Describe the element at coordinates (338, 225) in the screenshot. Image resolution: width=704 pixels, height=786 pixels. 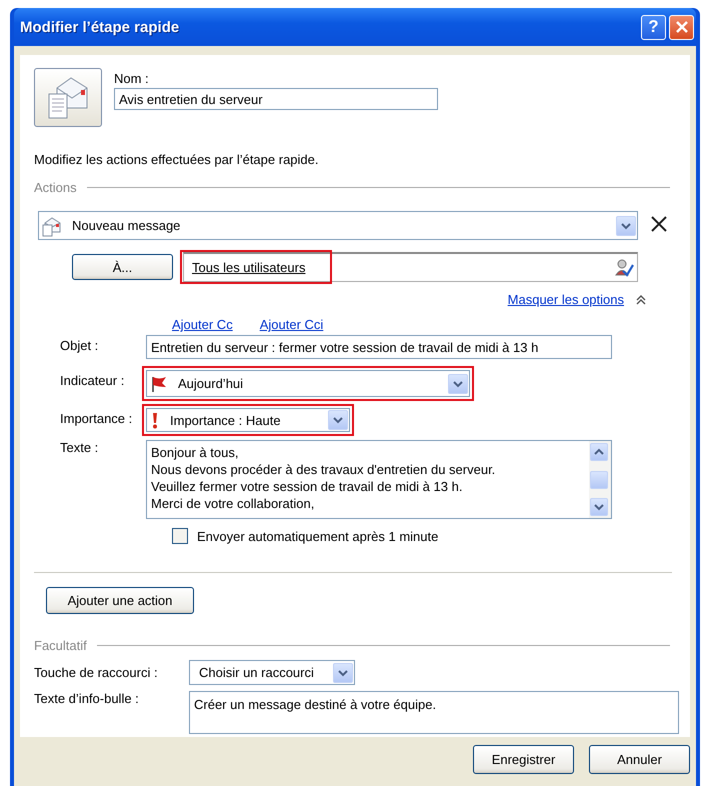
I see `action-dropdown: Nouveau message` at that location.